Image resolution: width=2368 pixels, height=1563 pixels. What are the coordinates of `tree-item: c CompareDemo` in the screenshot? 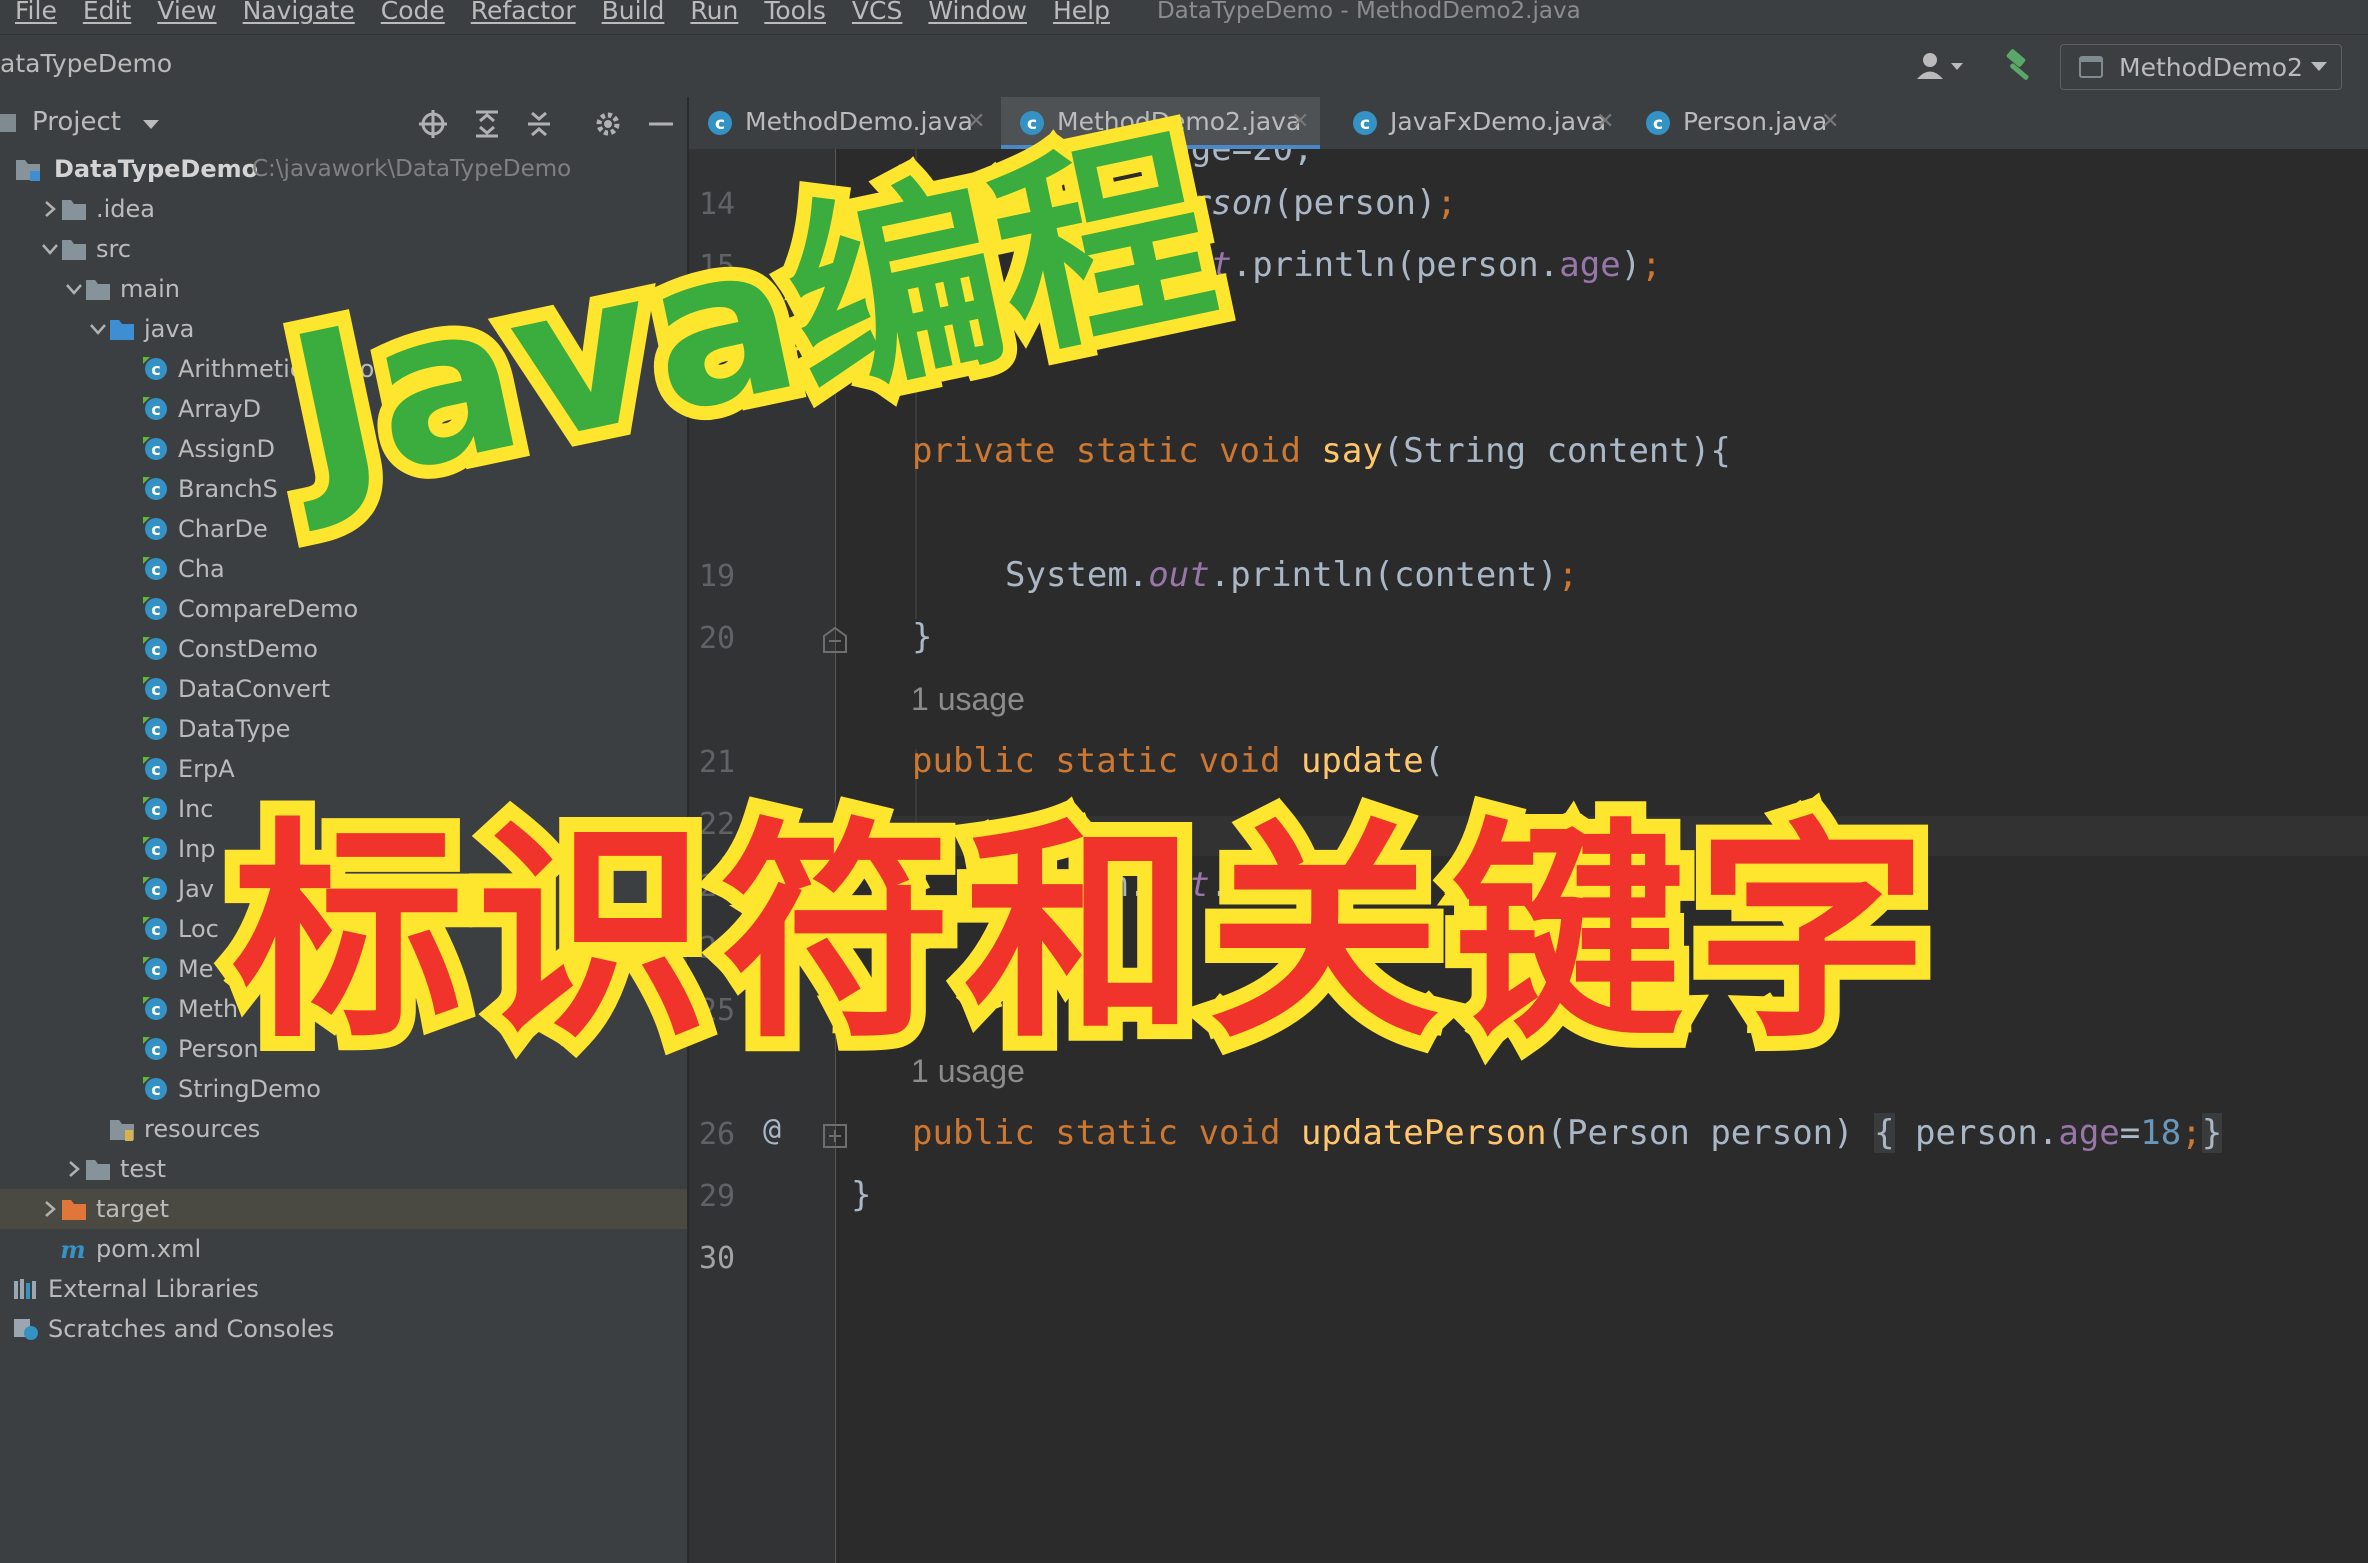 It's located at (343, 609).